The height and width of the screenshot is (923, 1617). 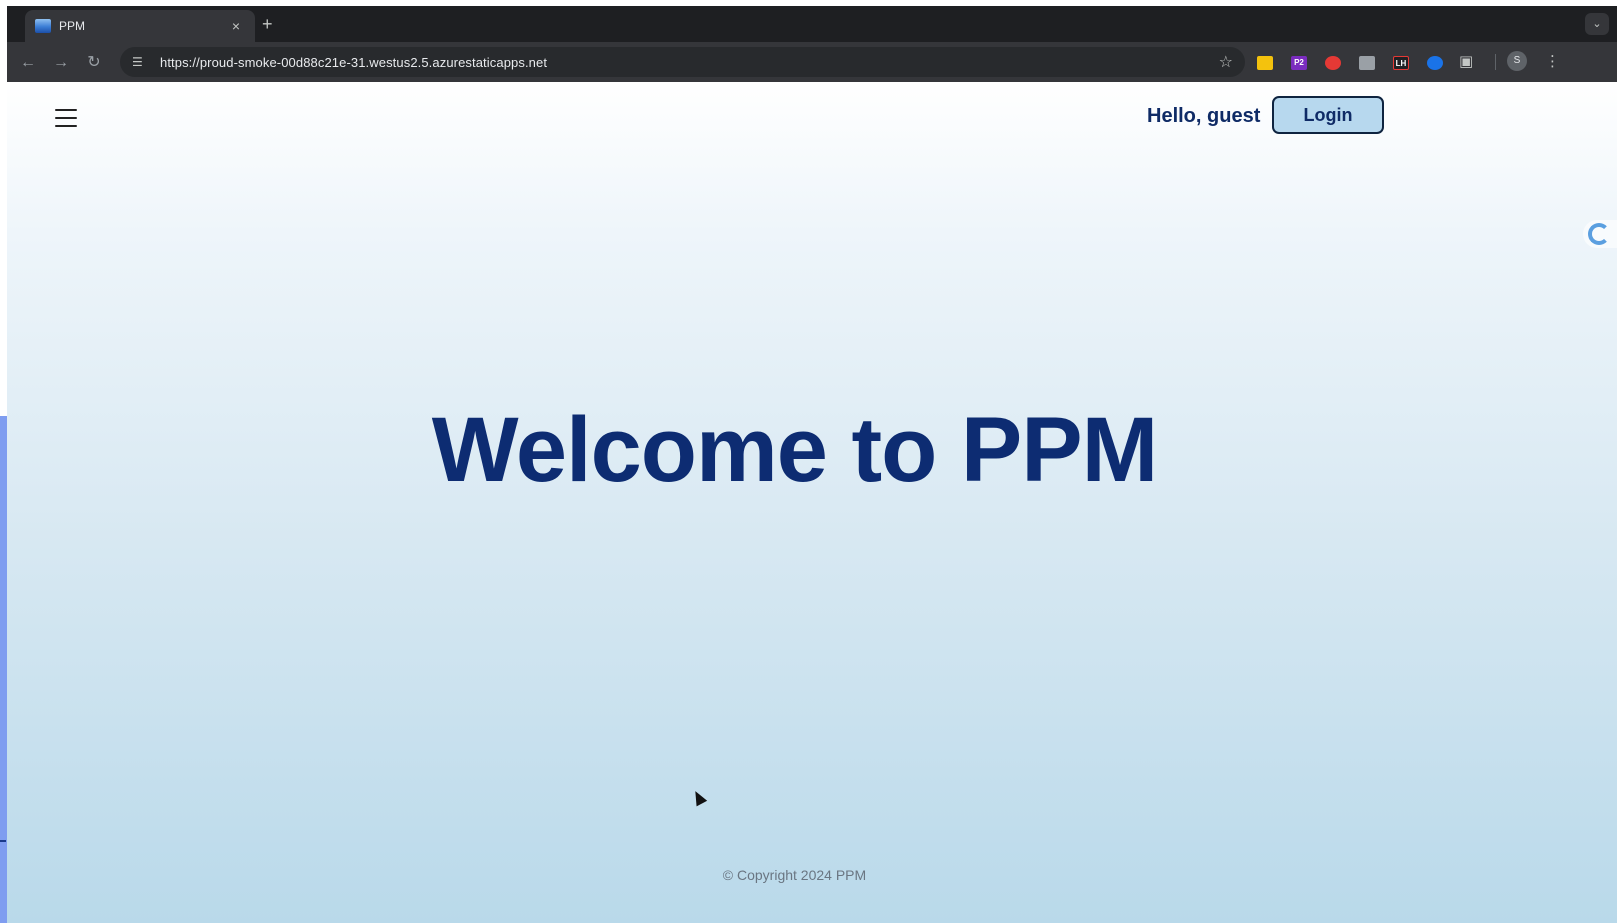 I want to click on side-widget, so click(x=1600, y=234).